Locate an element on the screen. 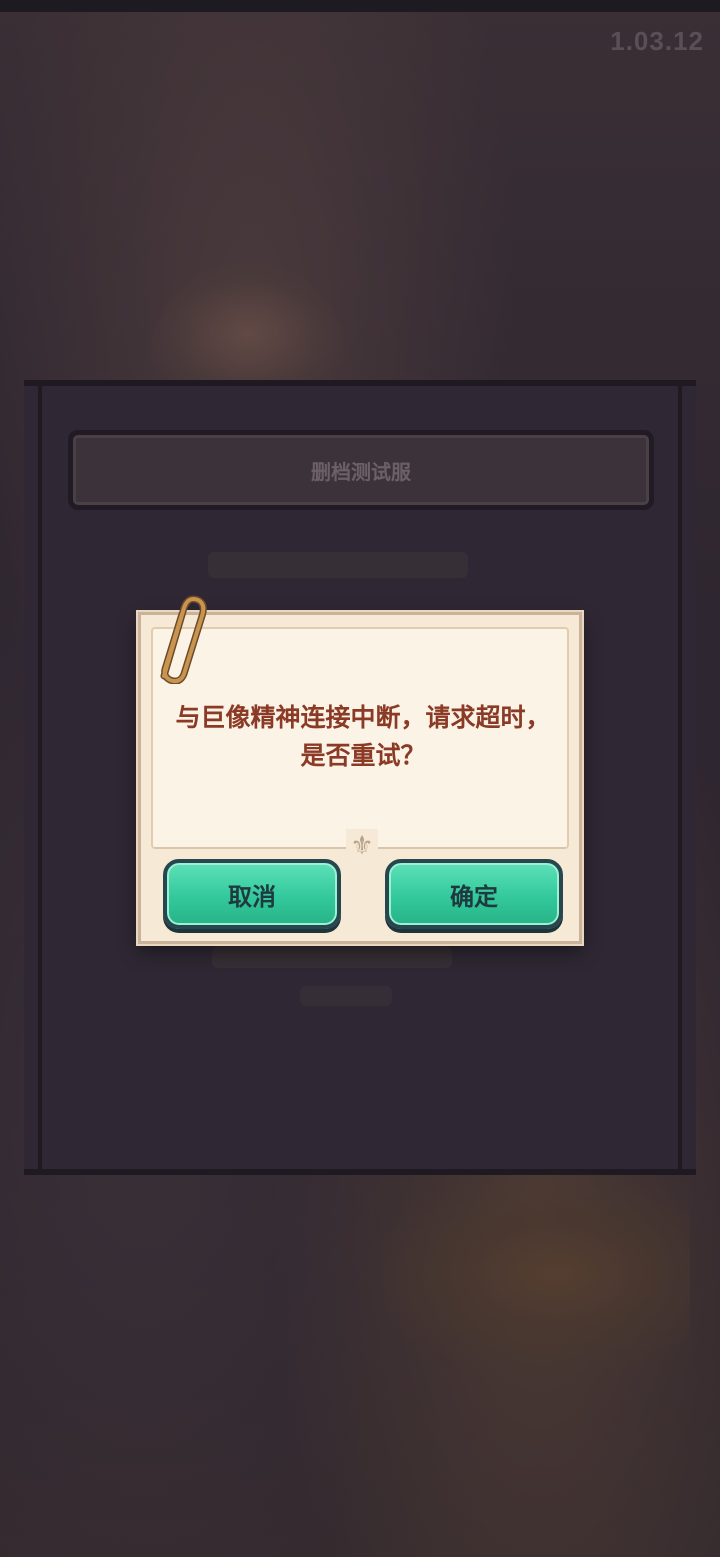 This screenshot has height=1557, width=720. cancel-button-label: 取消 is located at coordinates (252, 896).